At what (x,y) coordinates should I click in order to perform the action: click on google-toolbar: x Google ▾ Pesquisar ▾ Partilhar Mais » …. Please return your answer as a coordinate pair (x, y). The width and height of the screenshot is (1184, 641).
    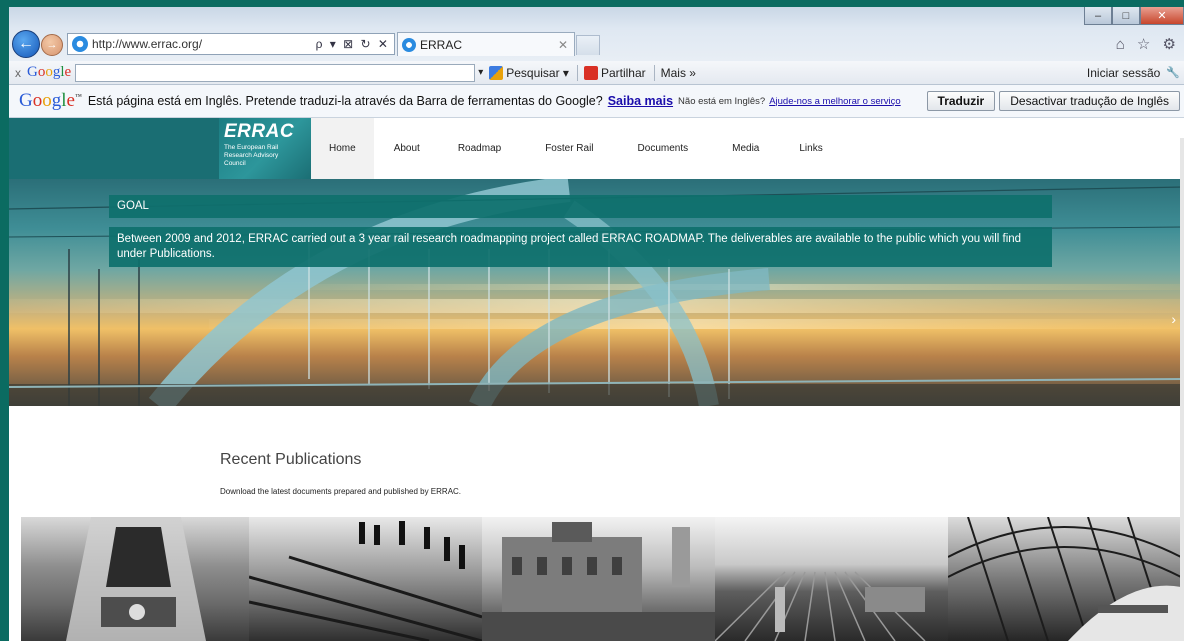
    Looking at the image, I should click on (596, 73).